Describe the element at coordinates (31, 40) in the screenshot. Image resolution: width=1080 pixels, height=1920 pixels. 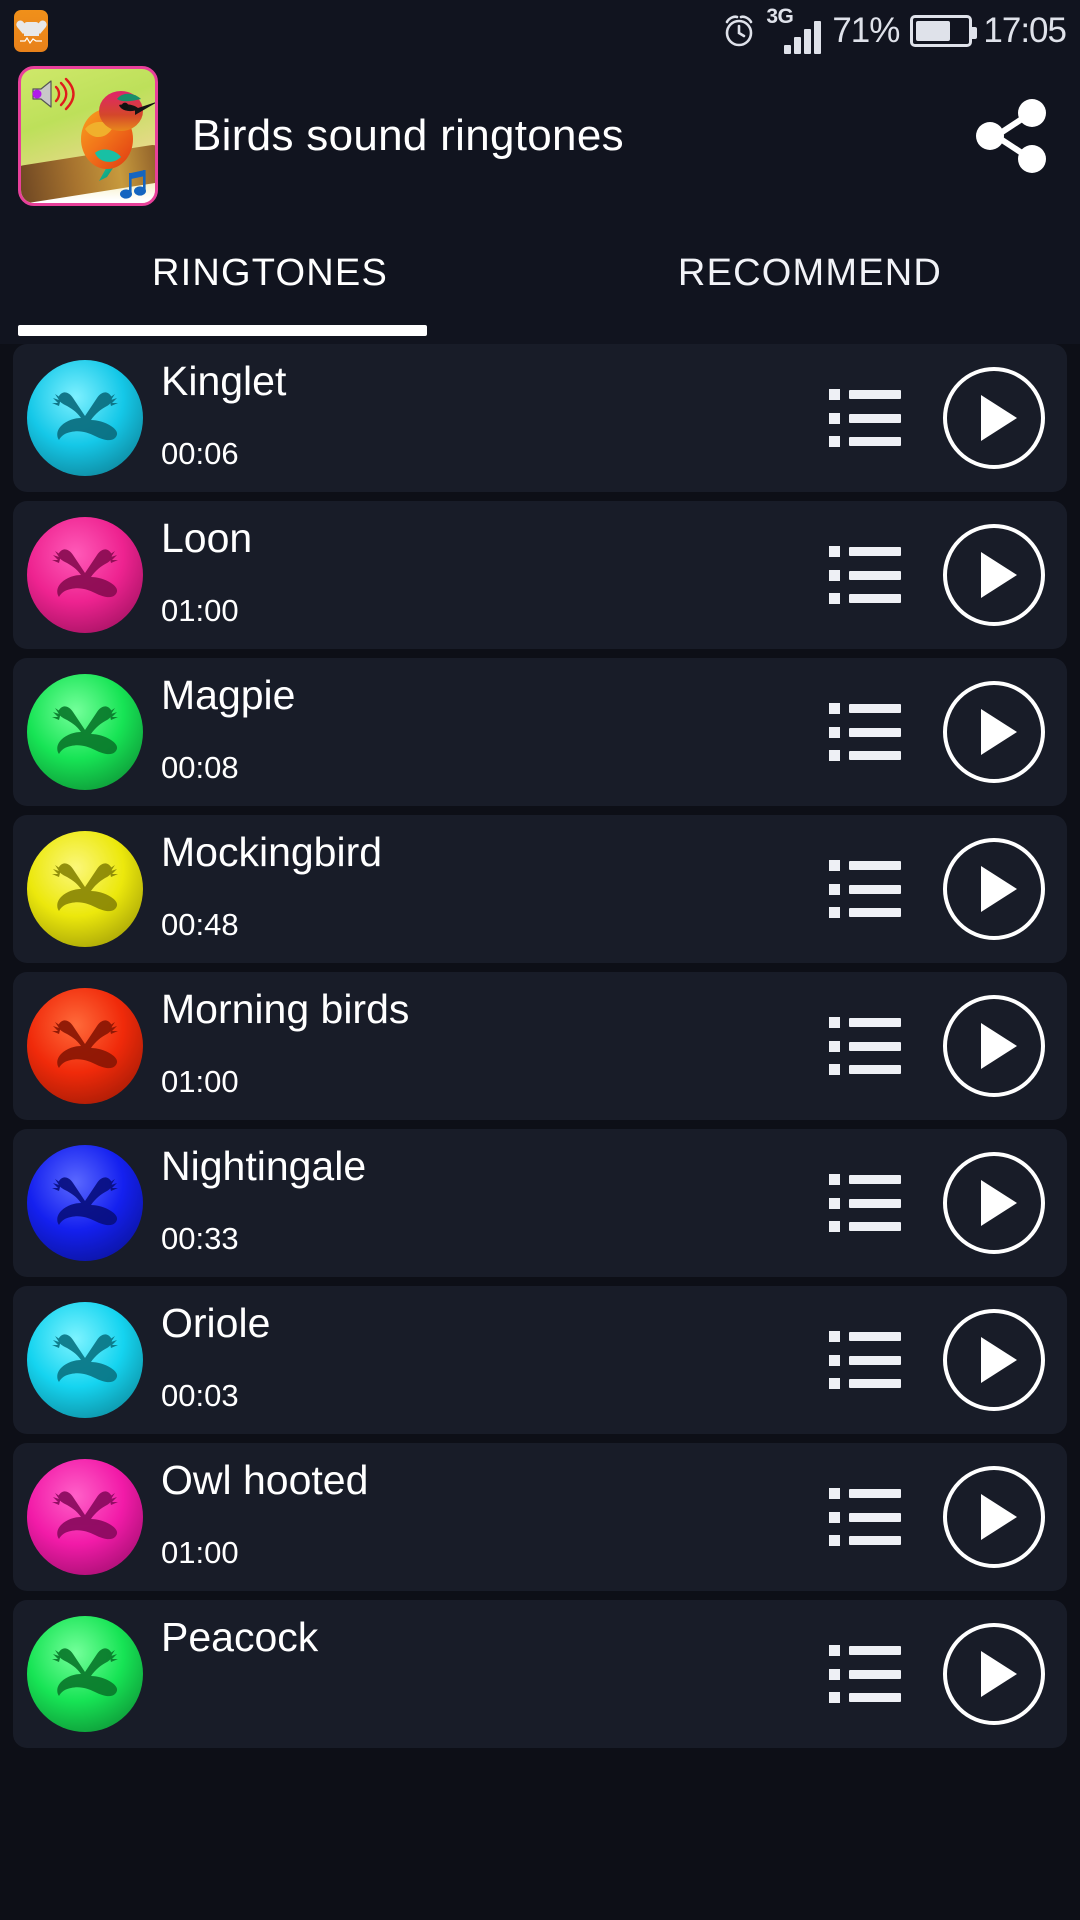
I see `pulse-line-icon` at that location.